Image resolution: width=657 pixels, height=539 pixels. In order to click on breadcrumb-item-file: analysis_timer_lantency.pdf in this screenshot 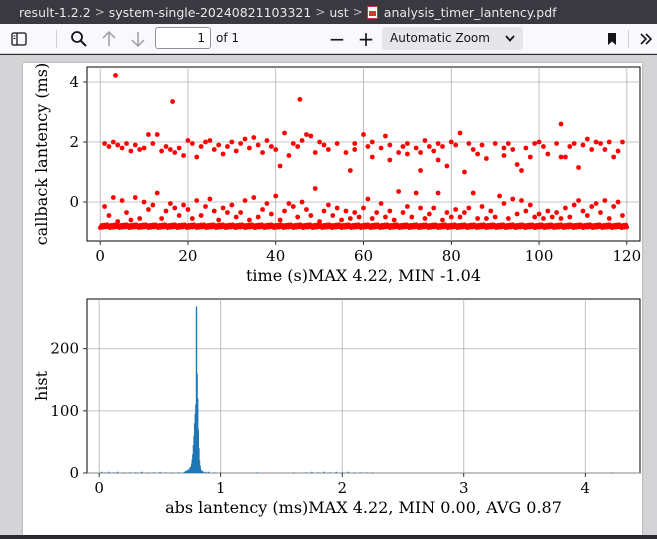, I will do `click(470, 12)`.